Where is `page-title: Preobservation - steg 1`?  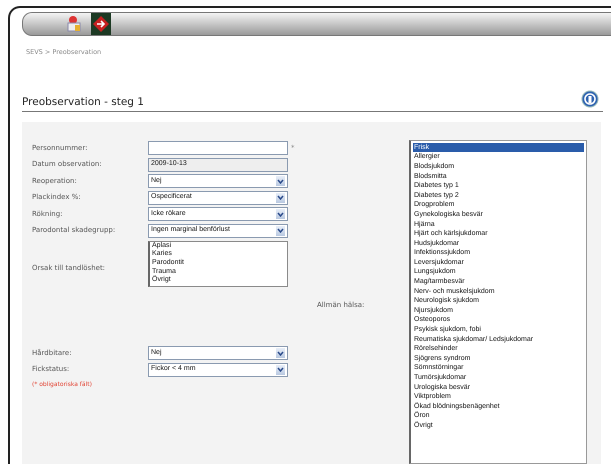 page-title: Preobservation - steg 1 is located at coordinates (83, 103).